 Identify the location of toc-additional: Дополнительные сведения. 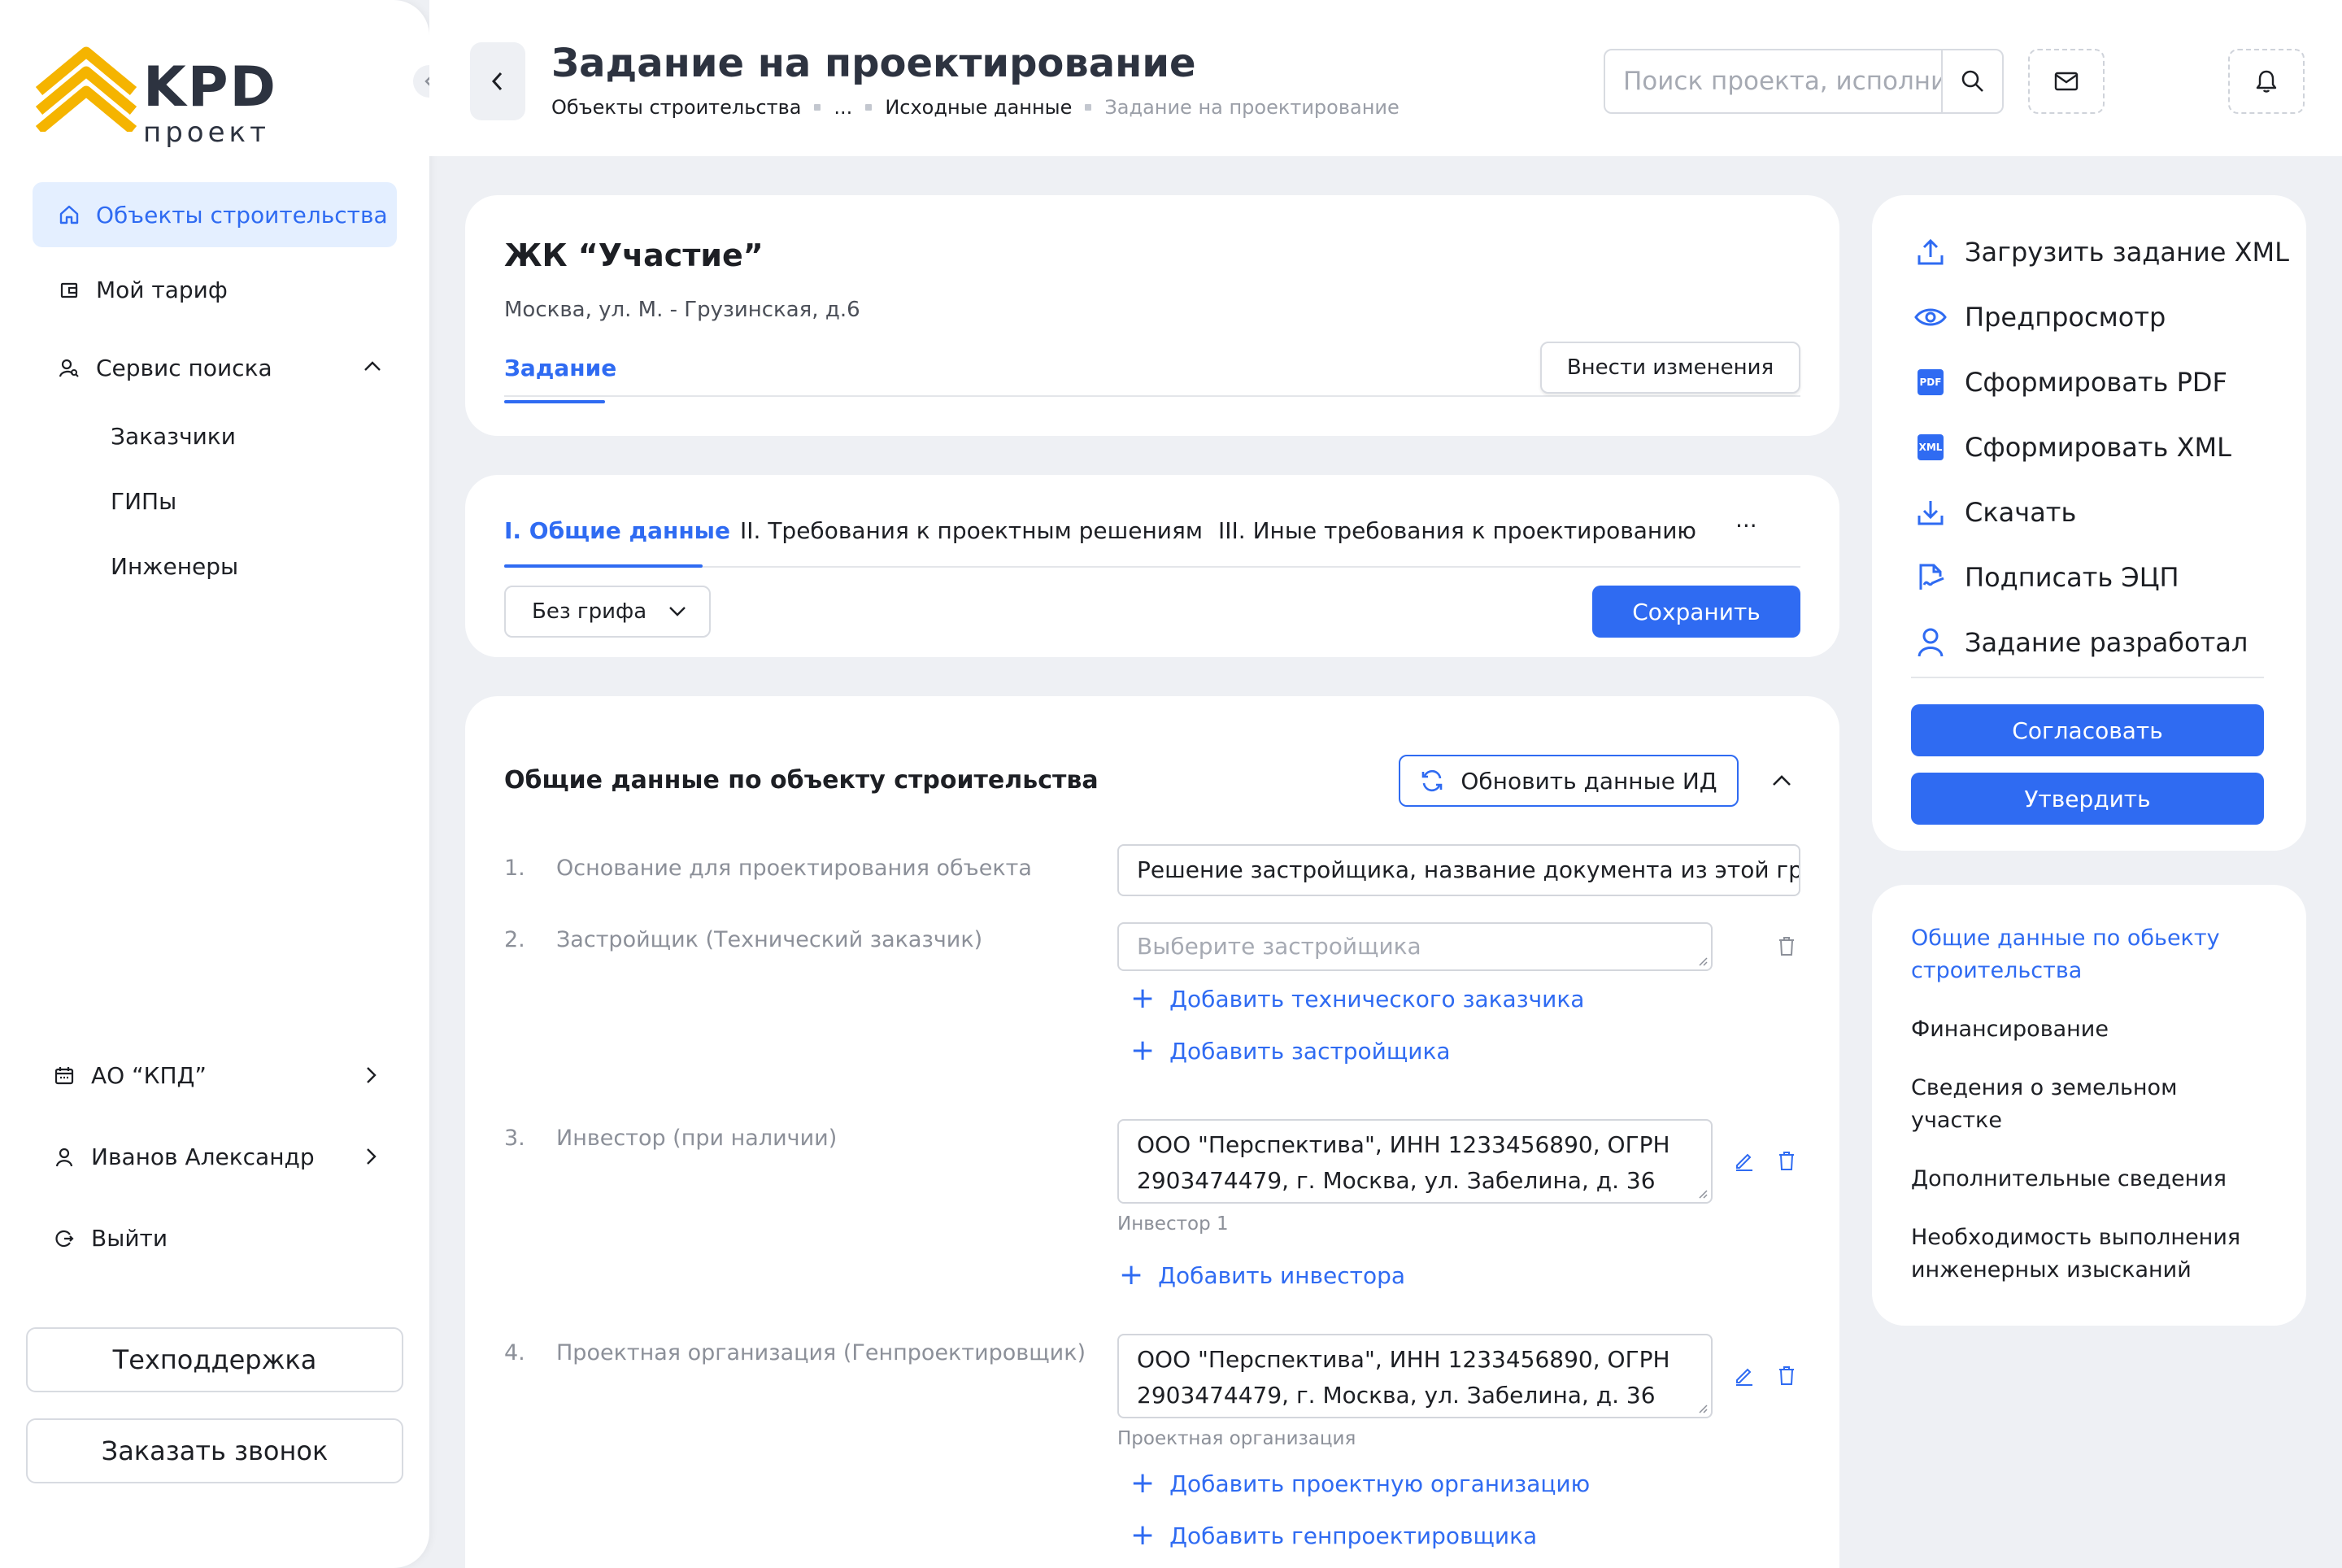
(2090, 1179).